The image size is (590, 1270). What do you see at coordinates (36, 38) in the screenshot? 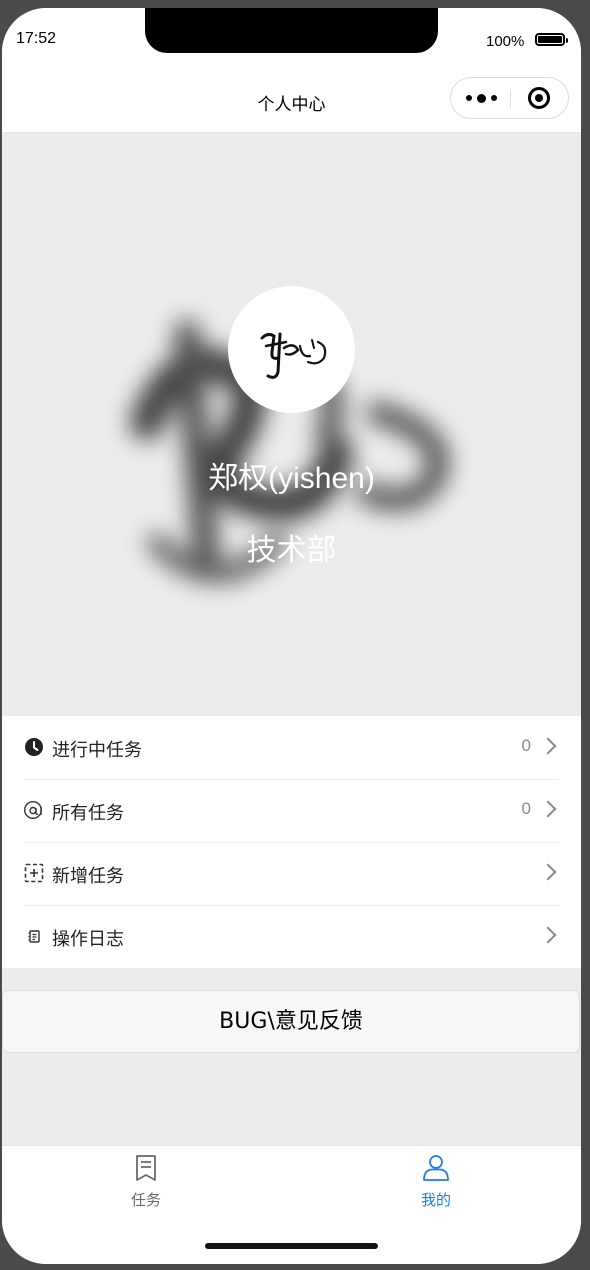
I see `status-time: 17:52` at bounding box center [36, 38].